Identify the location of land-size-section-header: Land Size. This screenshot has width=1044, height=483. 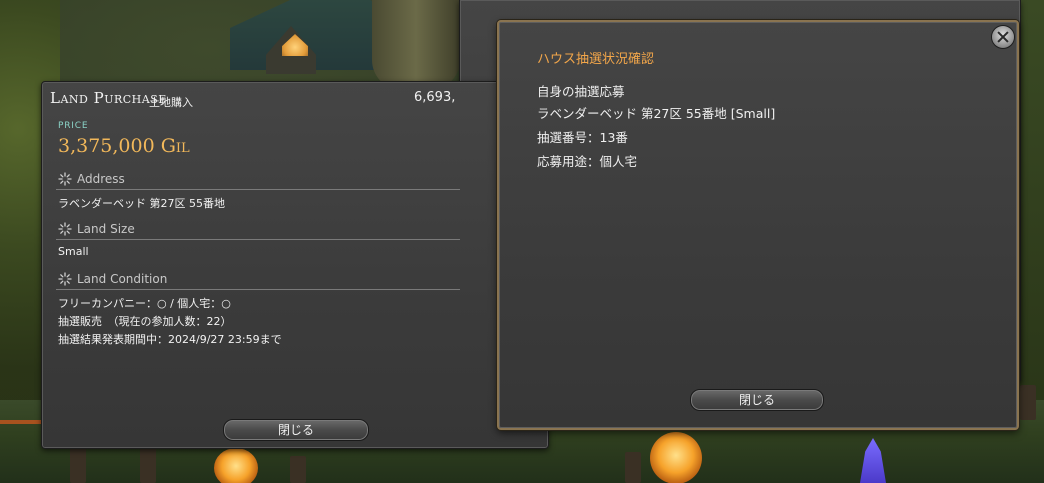
(258, 230).